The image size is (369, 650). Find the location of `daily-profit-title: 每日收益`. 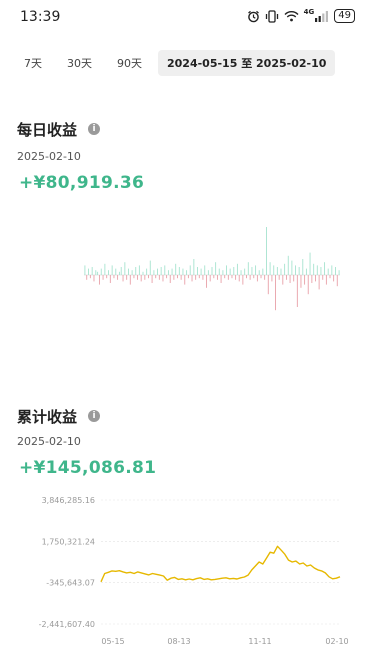

daily-profit-title: 每日收益 is located at coordinates (47, 130).